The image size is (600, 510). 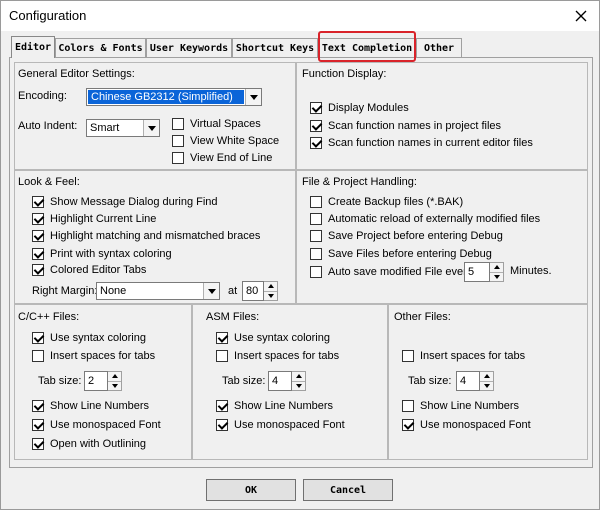 What do you see at coordinates (274, 406) in the screenshot?
I see `asm-line-numbers-checkbox: Show Line Numbers` at bounding box center [274, 406].